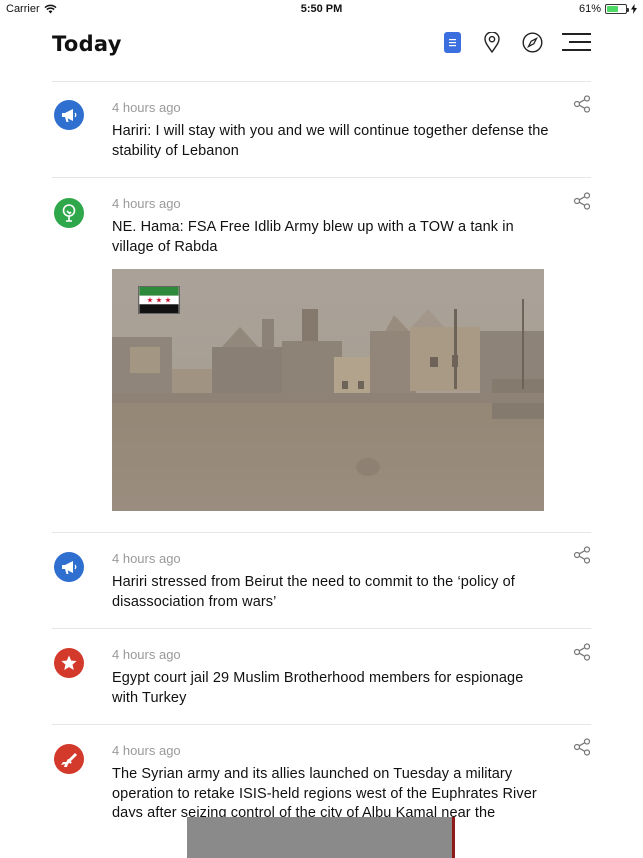 The height and width of the screenshot is (858, 643). What do you see at coordinates (69, 663) in the screenshot?
I see `star-icon` at bounding box center [69, 663].